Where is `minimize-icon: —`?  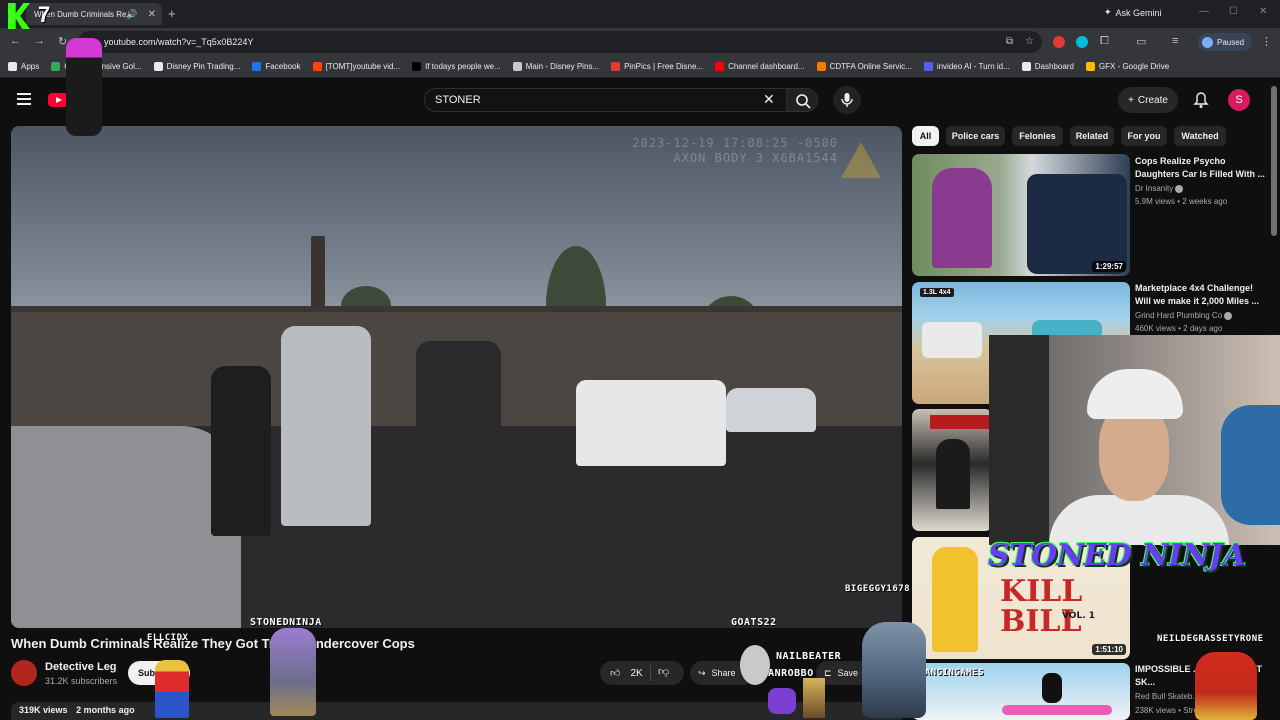 minimize-icon: — is located at coordinates (1204, 11).